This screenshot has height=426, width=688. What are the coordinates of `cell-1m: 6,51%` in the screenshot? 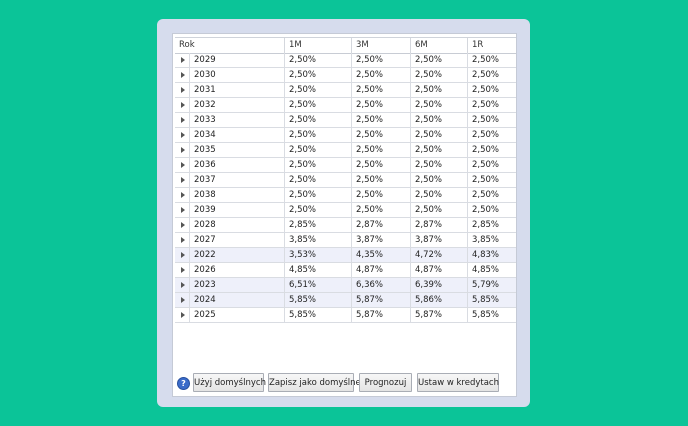 It's located at (318, 285).